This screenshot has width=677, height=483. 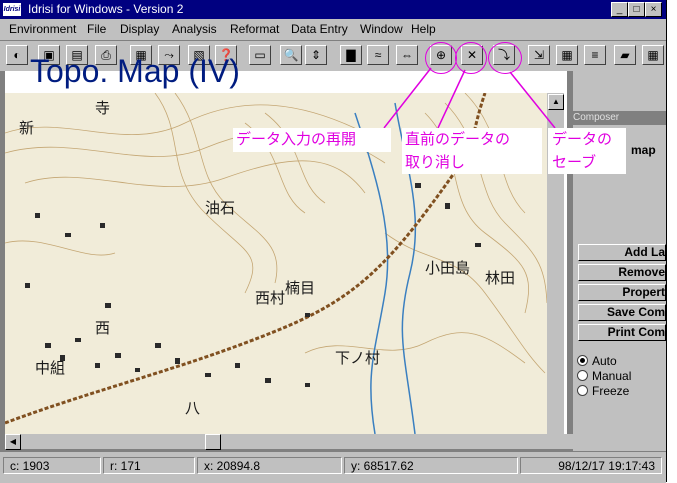 I want to click on annotation-undo-line2: 取り消し, so click(x=435, y=162).